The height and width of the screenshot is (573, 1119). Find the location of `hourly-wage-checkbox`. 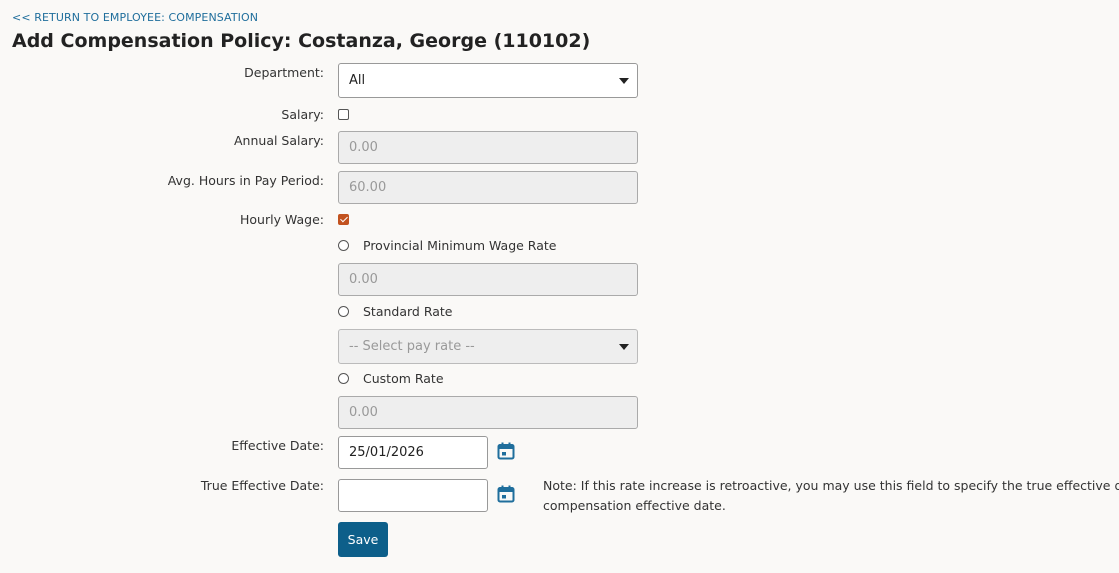

hourly-wage-checkbox is located at coordinates (343, 219).